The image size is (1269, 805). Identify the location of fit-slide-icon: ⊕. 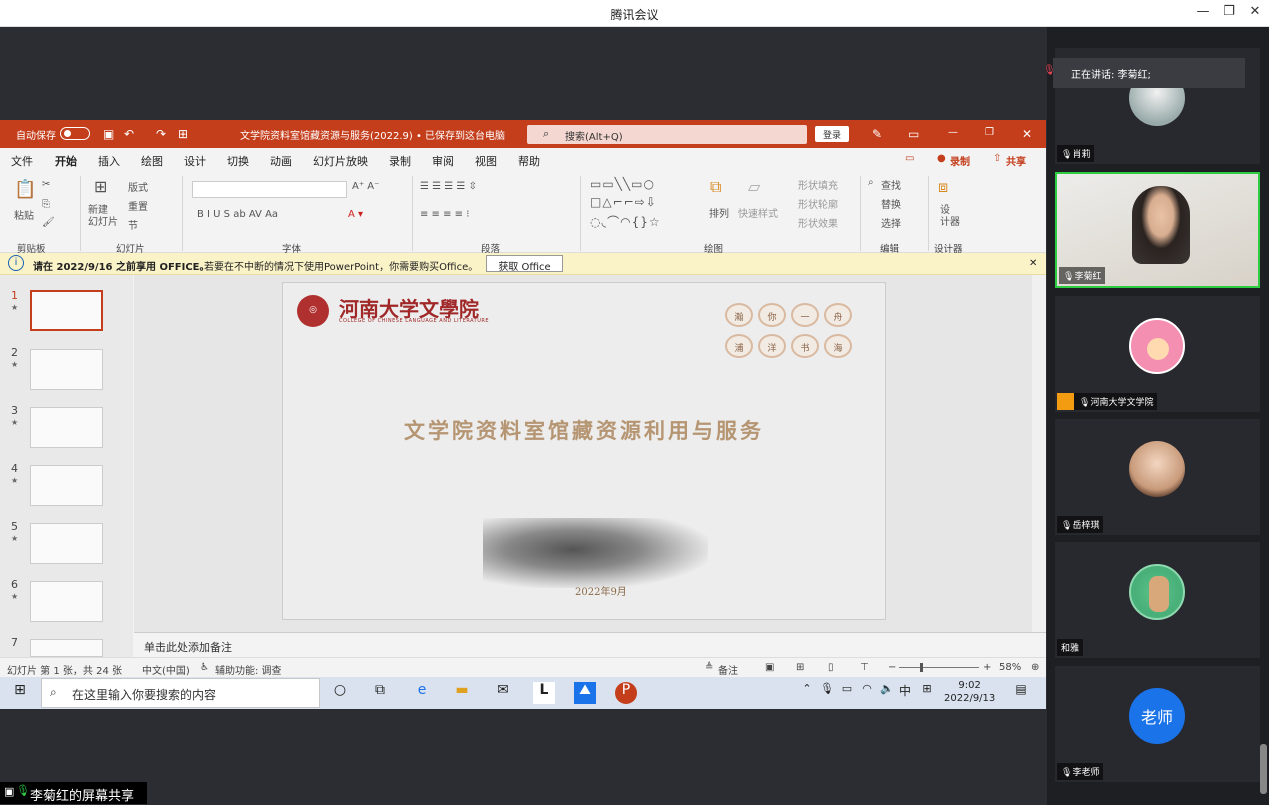
(1035, 667).